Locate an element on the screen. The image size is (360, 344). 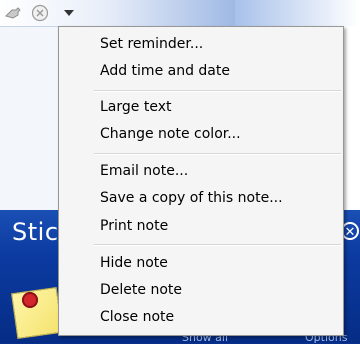
menu-item-print-note: Print note is located at coordinates (134, 226).